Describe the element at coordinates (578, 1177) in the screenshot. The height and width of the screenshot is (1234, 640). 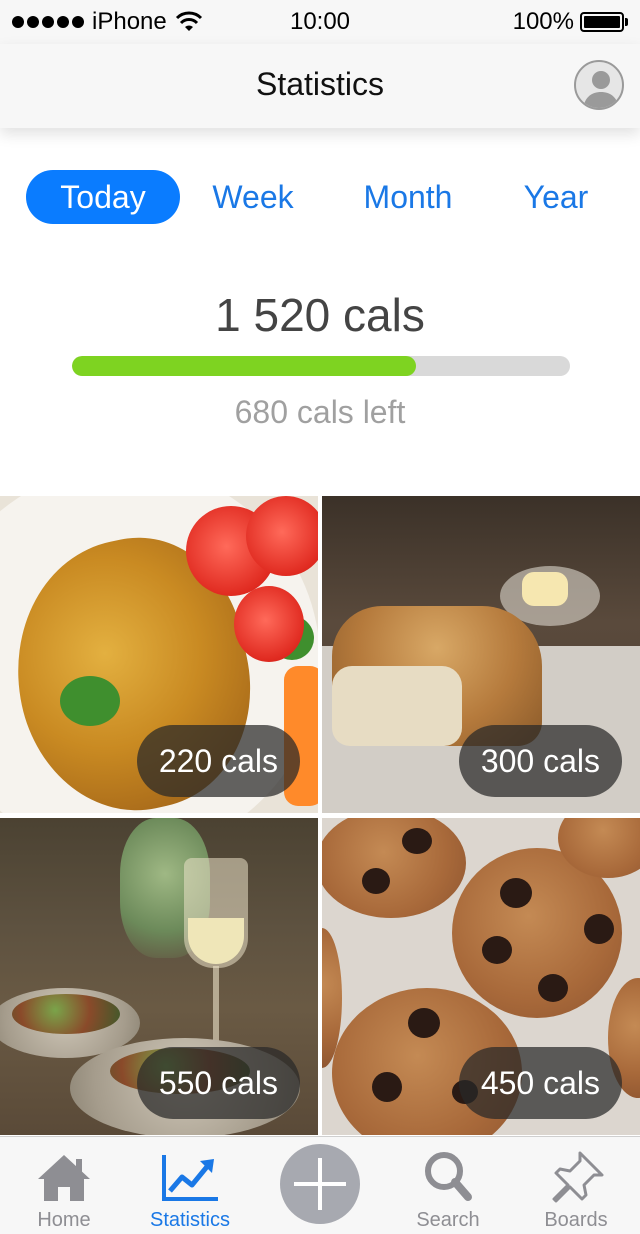
I see `pin-icon` at that location.